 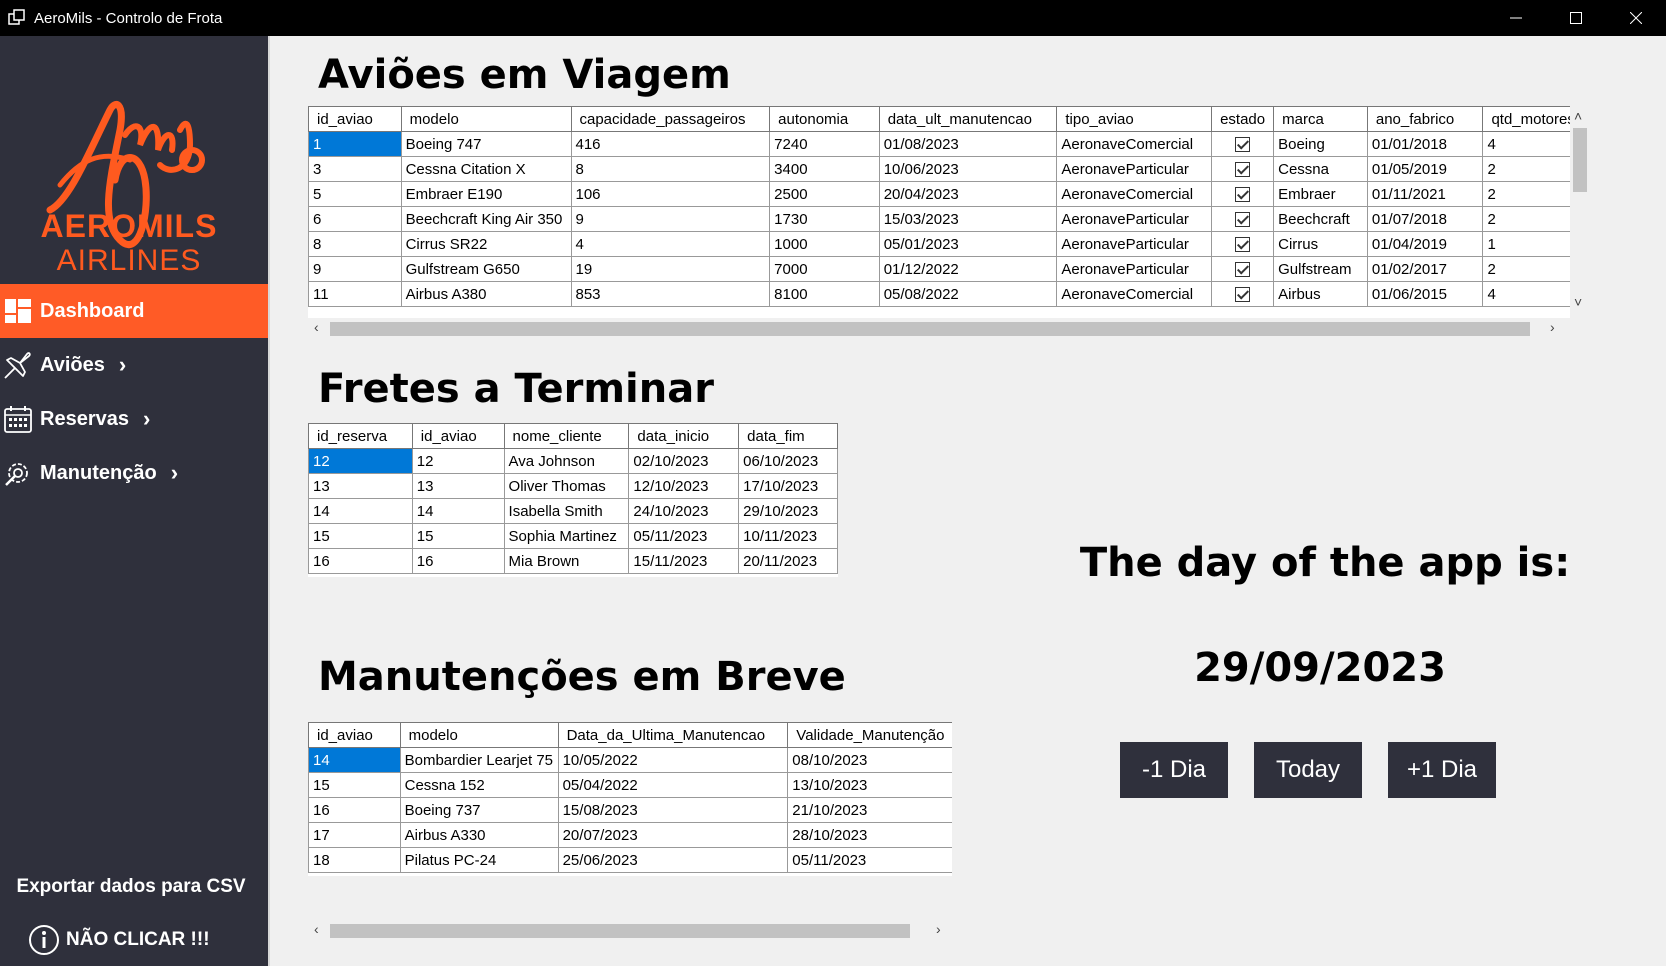 What do you see at coordinates (1425, 294) in the screenshot?
I see `table-cell: 01/06/2015` at bounding box center [1425, 294].